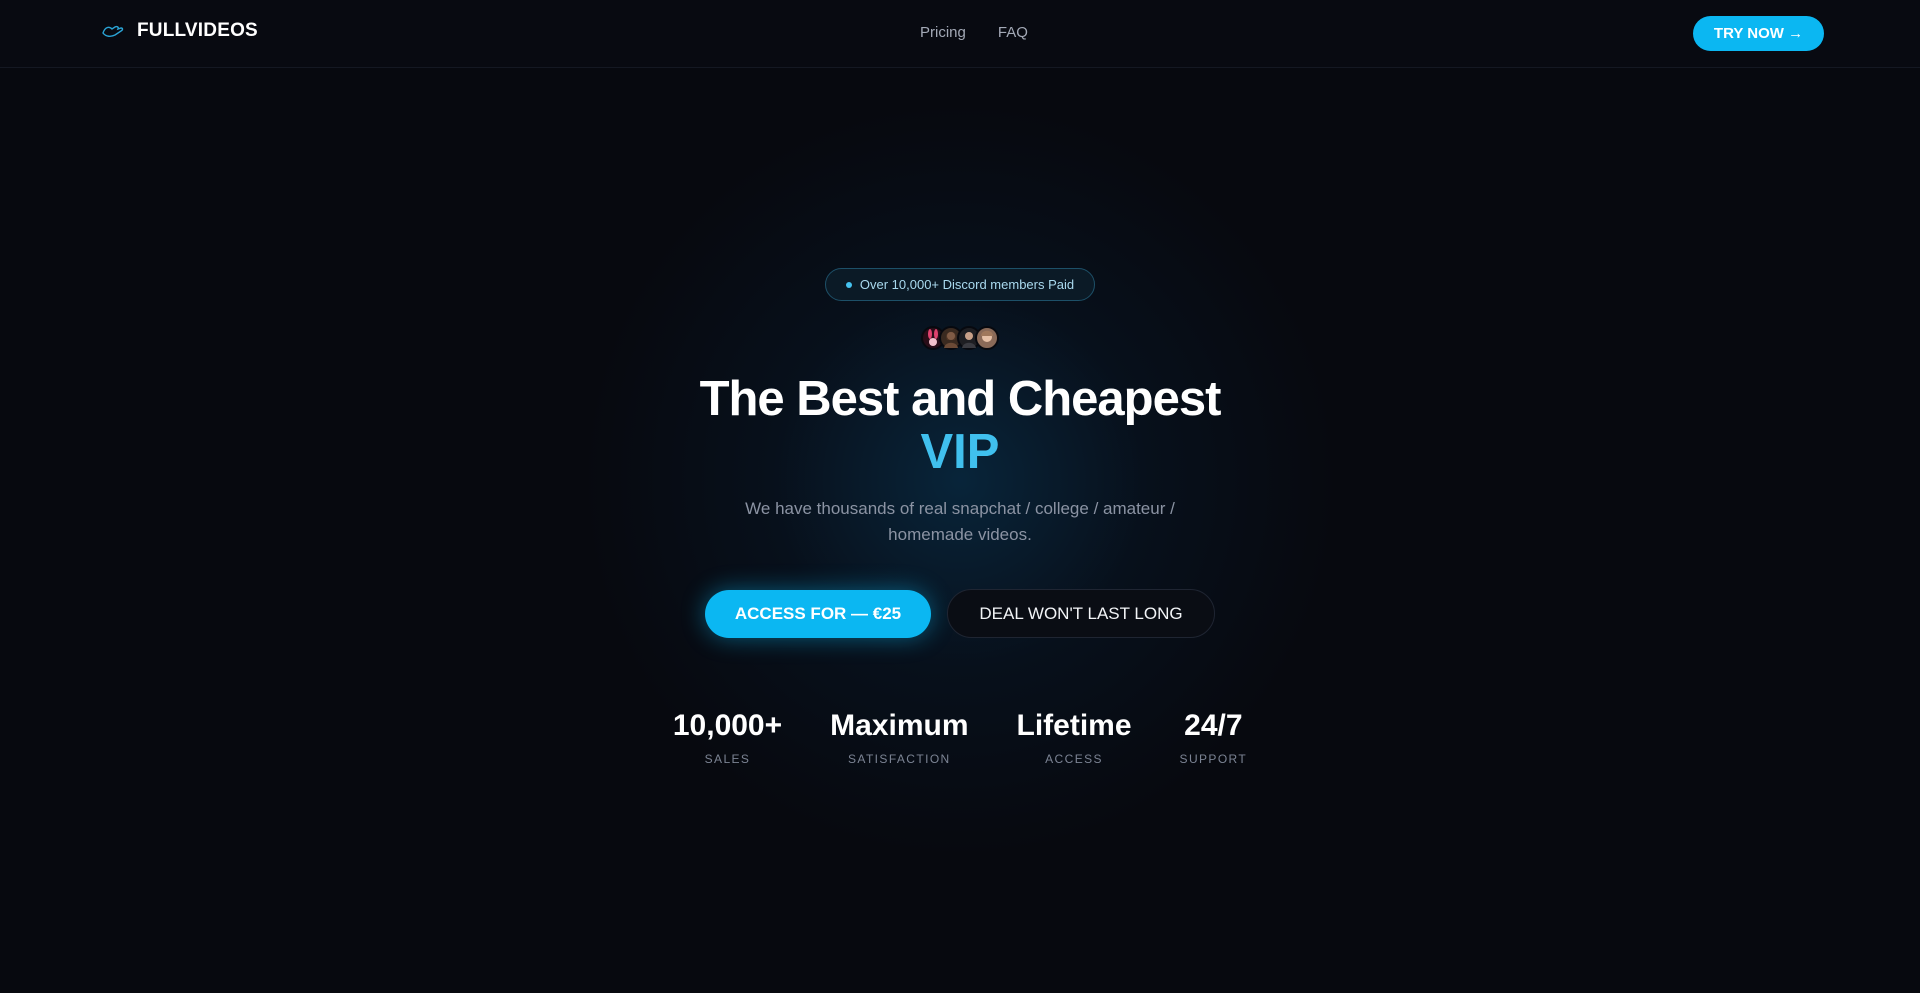 Image resolution: width=1920 pixels, height=993 pixels. Describe the element at coordinates (848, 284) in the screenshot. I see `status-dot-icon` at that location.